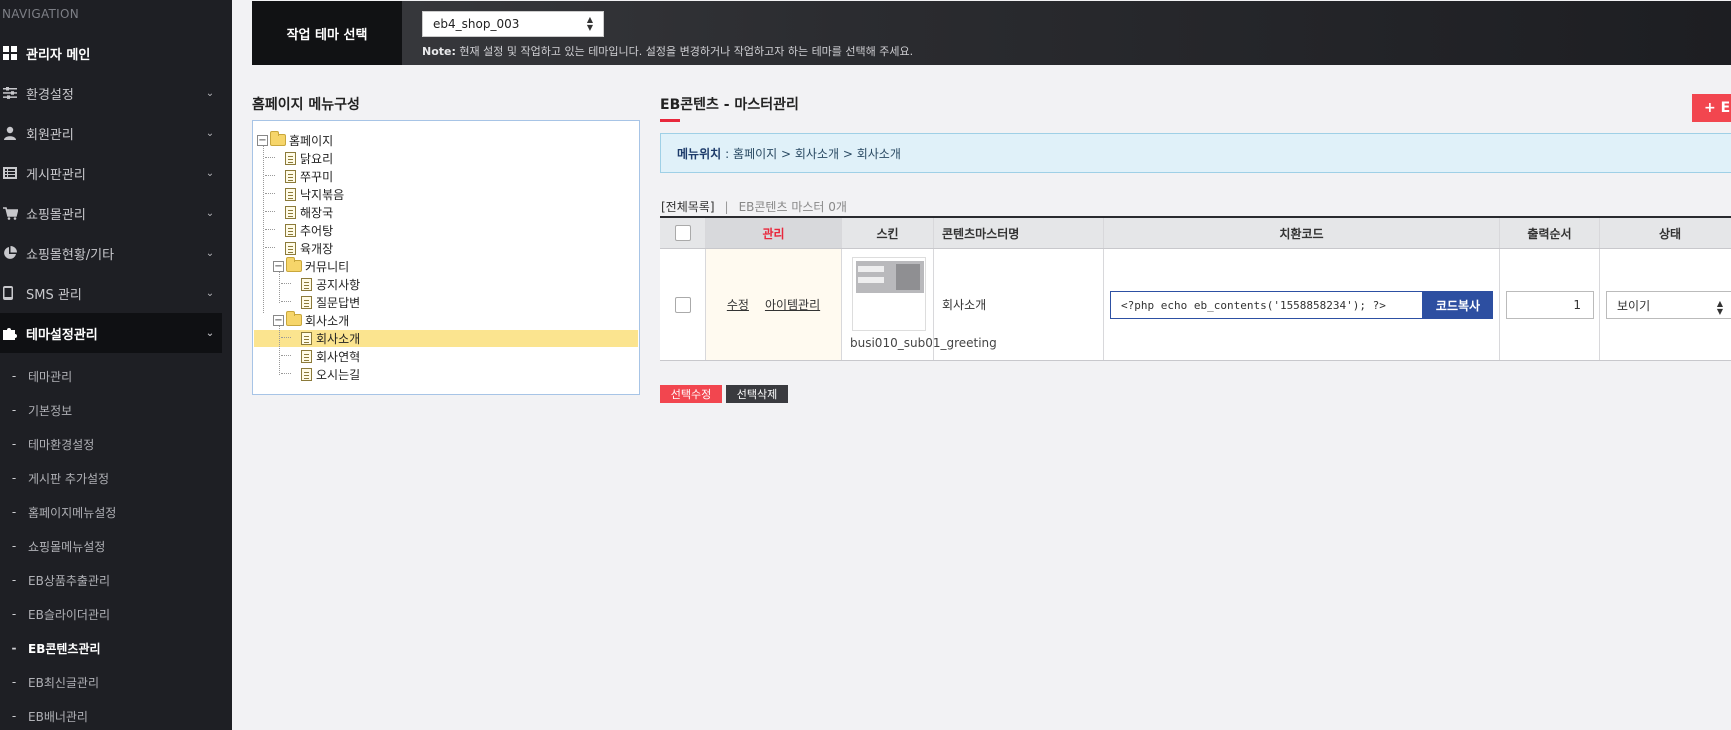 The image size is (1731, 730). I want to click on sub-item-label: EB콘텐츠관리, so click(64, 648).